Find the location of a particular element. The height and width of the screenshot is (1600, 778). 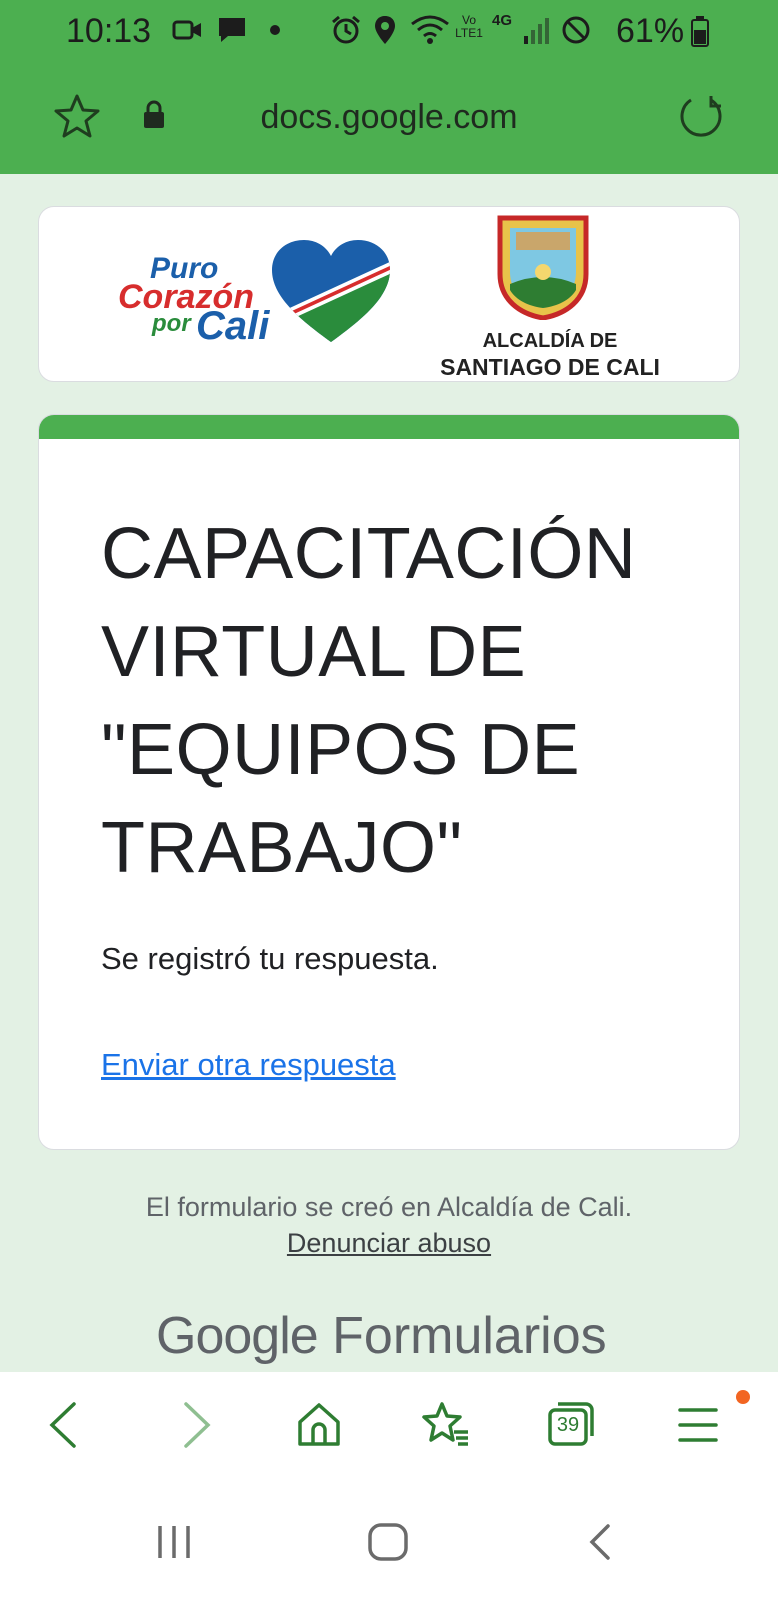

url-bar: docs.google.com is located at coordinates (389, 118).